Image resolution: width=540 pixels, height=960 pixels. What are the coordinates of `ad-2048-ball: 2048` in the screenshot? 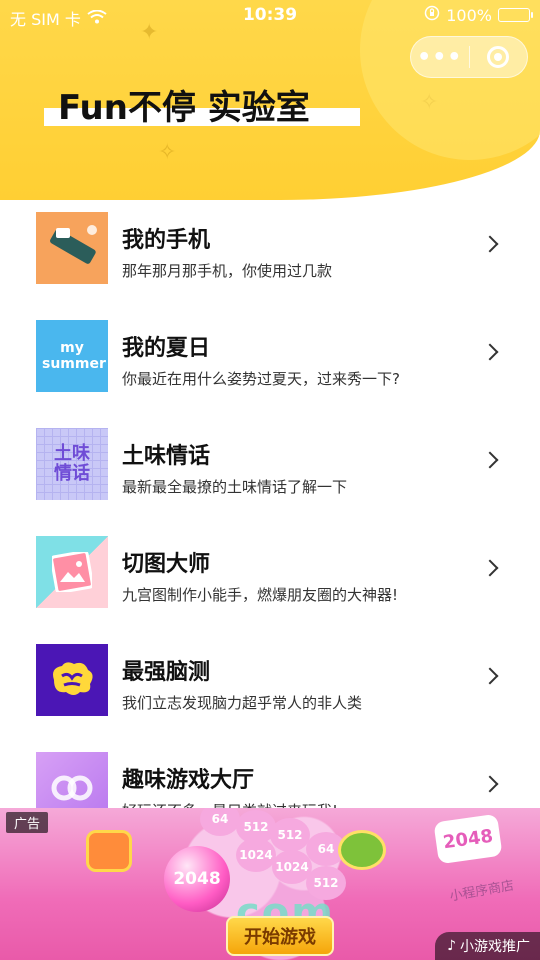 It's located at (197, 879).